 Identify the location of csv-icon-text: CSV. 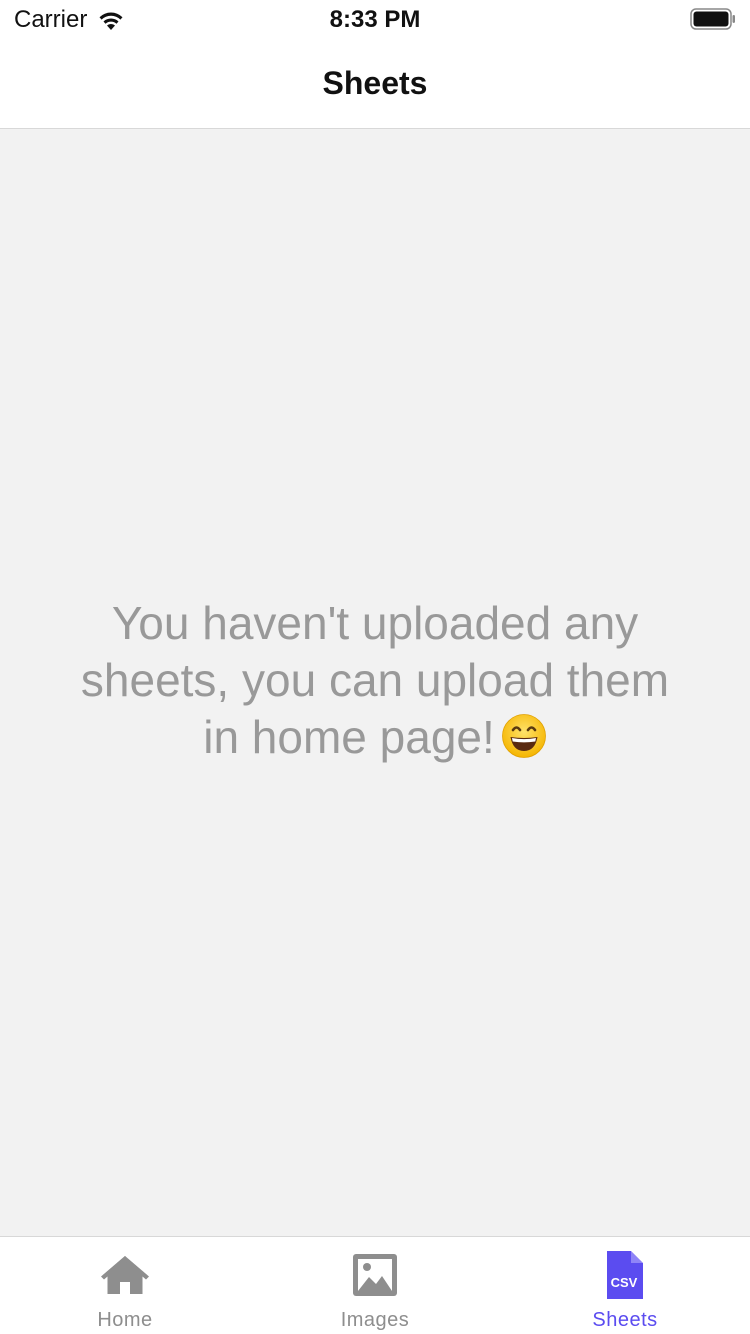
(624, 1282).